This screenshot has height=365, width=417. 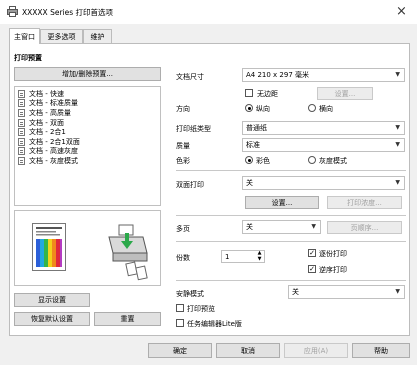 What do you see at coordinates (312, 253) in the screenshot?
I see `collate-checkbox: ✓` at bounding box center [312, 253].